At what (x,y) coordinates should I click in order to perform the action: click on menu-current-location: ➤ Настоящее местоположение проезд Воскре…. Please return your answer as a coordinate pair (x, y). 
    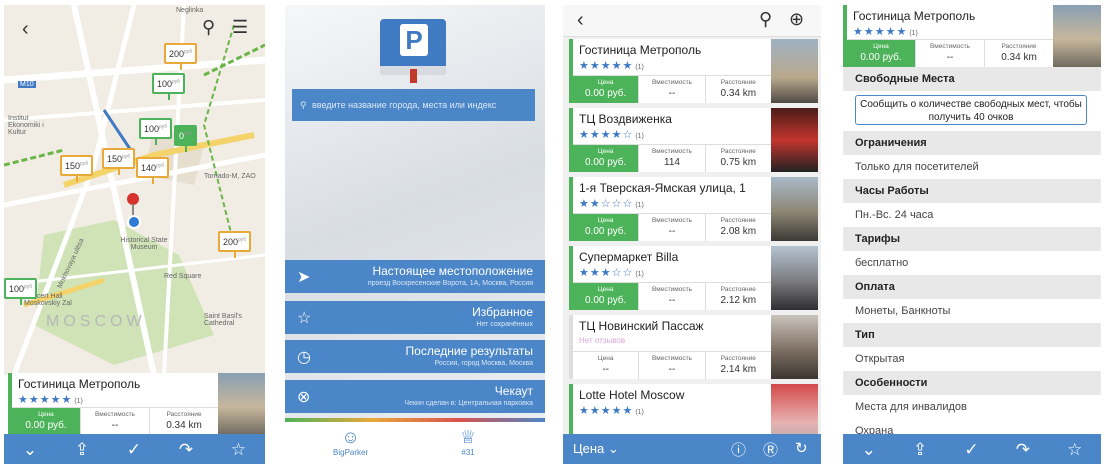
    Looking at the image, I should click on (415, 276).